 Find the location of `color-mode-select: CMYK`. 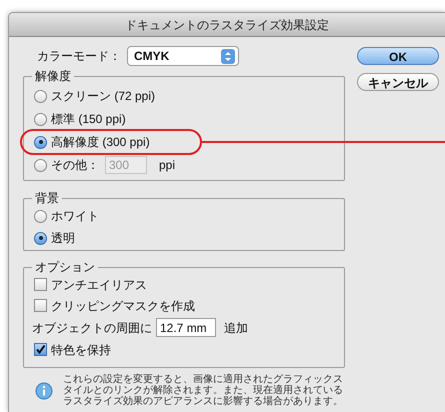

color-mode-select: CMYK is located at coordinates (183, 56).